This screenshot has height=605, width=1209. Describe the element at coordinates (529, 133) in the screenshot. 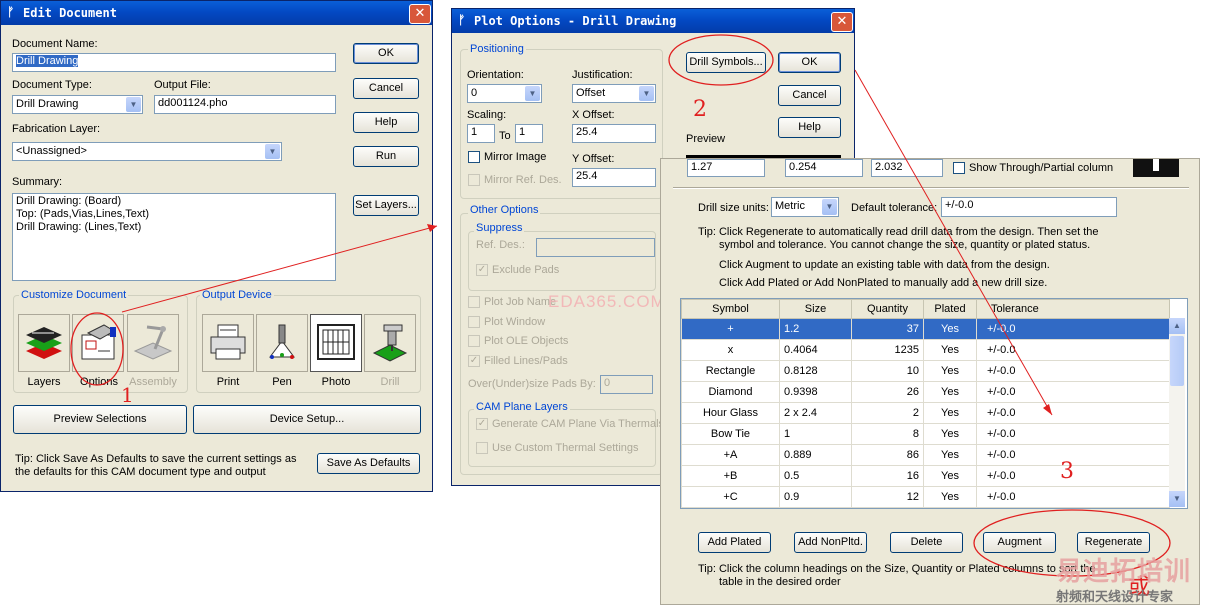

I see `scaling-to-input: 1` at that location.